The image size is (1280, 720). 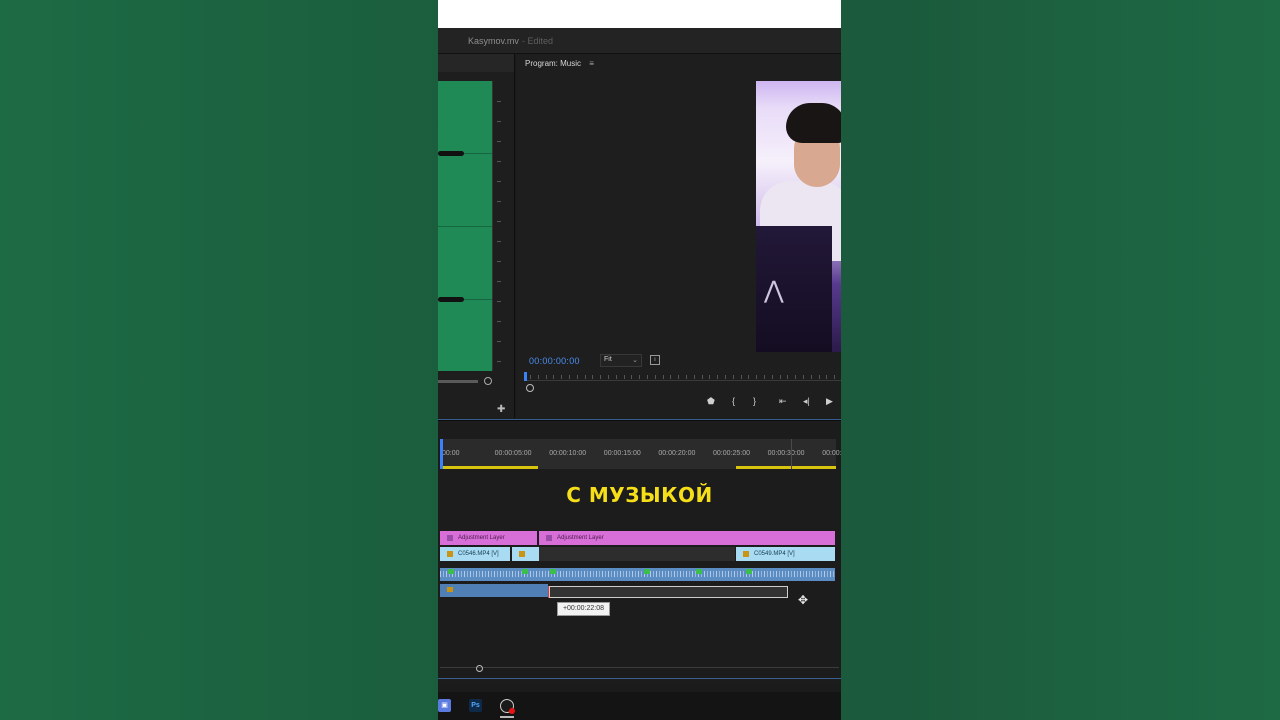 What do you see at coordinates (493, 41) in the screenshot?
I see `project-title: Kasymov.mv` at bounding box center [493, 41].